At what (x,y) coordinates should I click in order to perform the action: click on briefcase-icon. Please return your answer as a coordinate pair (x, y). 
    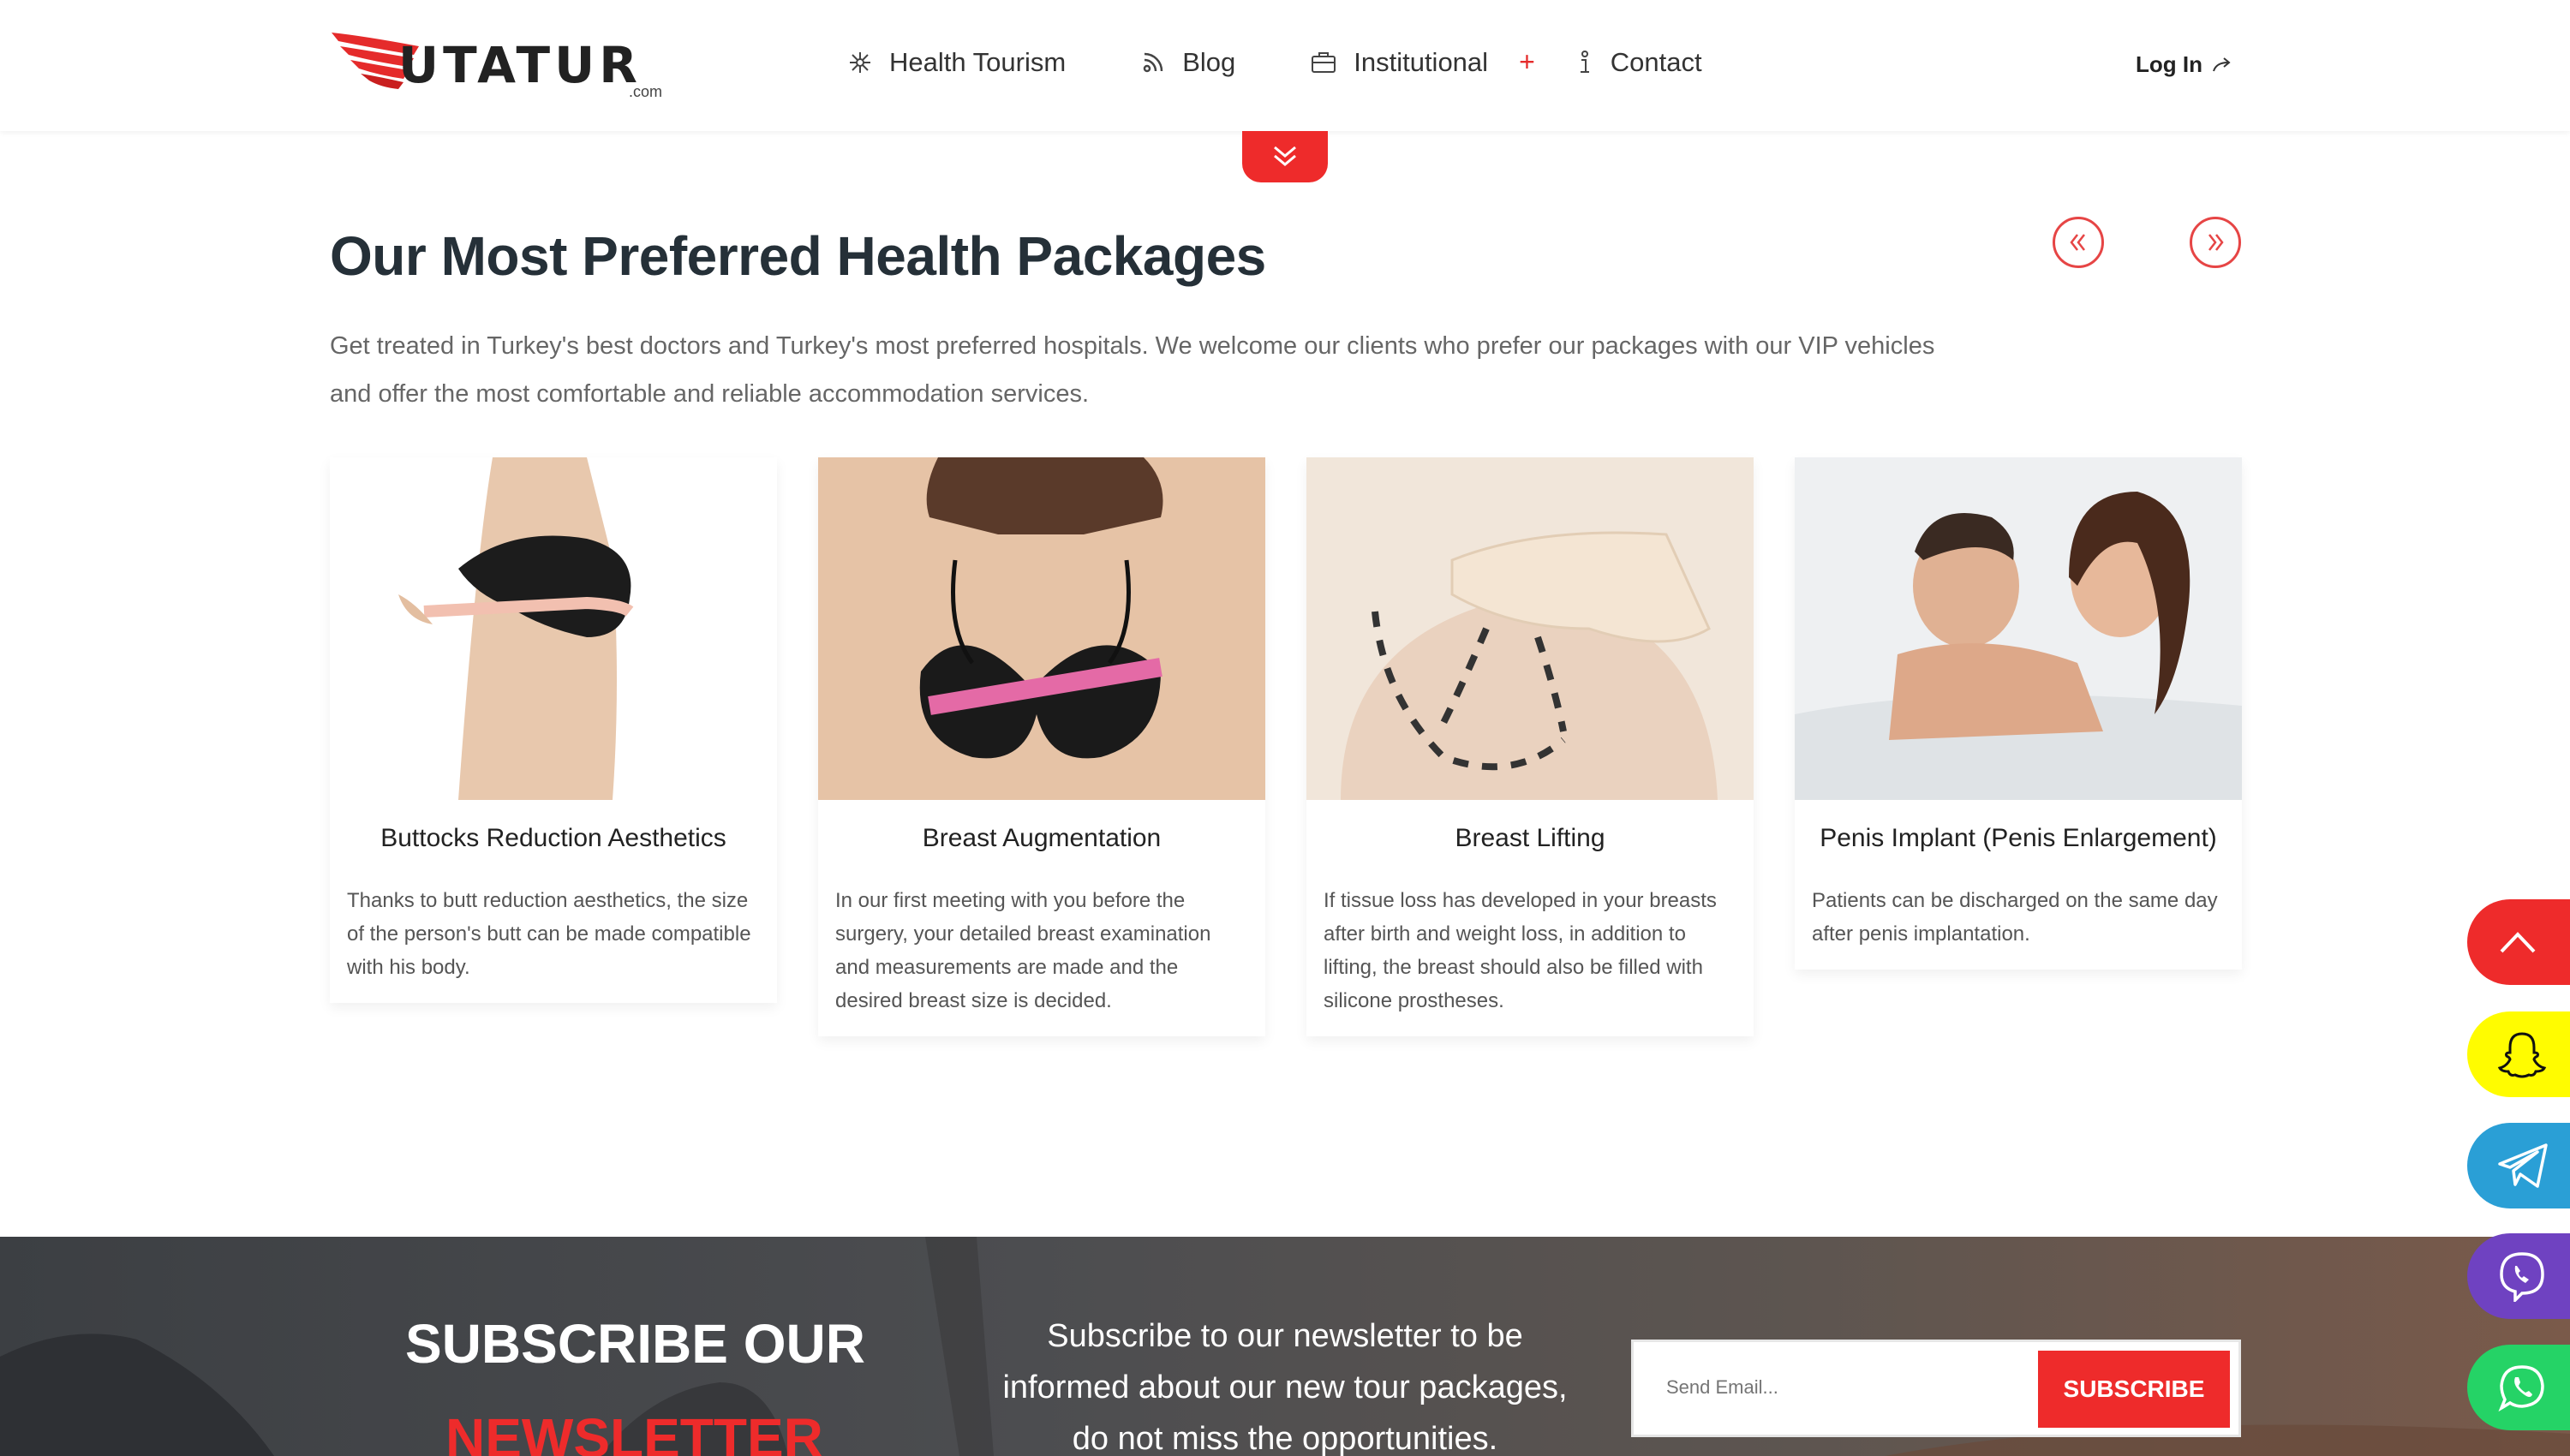
    Looking at the image, I should click on (1324, 62).